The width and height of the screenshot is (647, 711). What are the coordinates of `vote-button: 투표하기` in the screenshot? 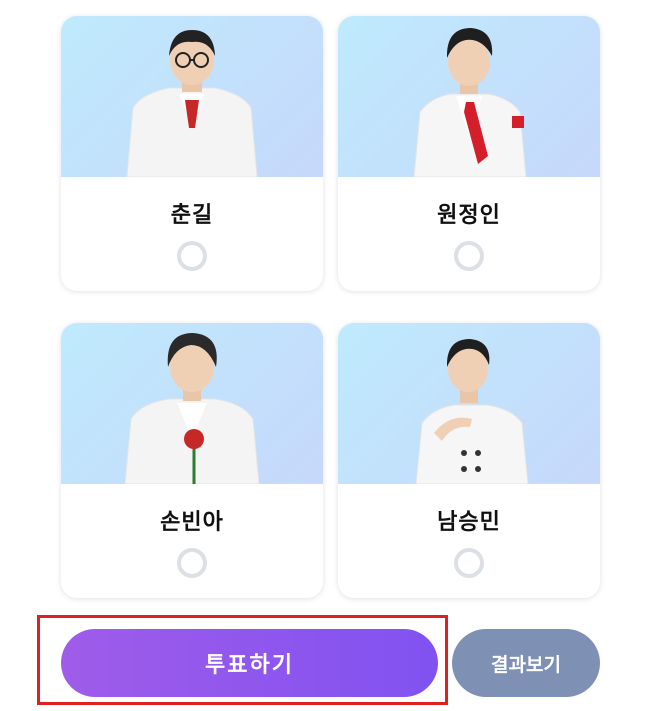 It's located at (249, 663).